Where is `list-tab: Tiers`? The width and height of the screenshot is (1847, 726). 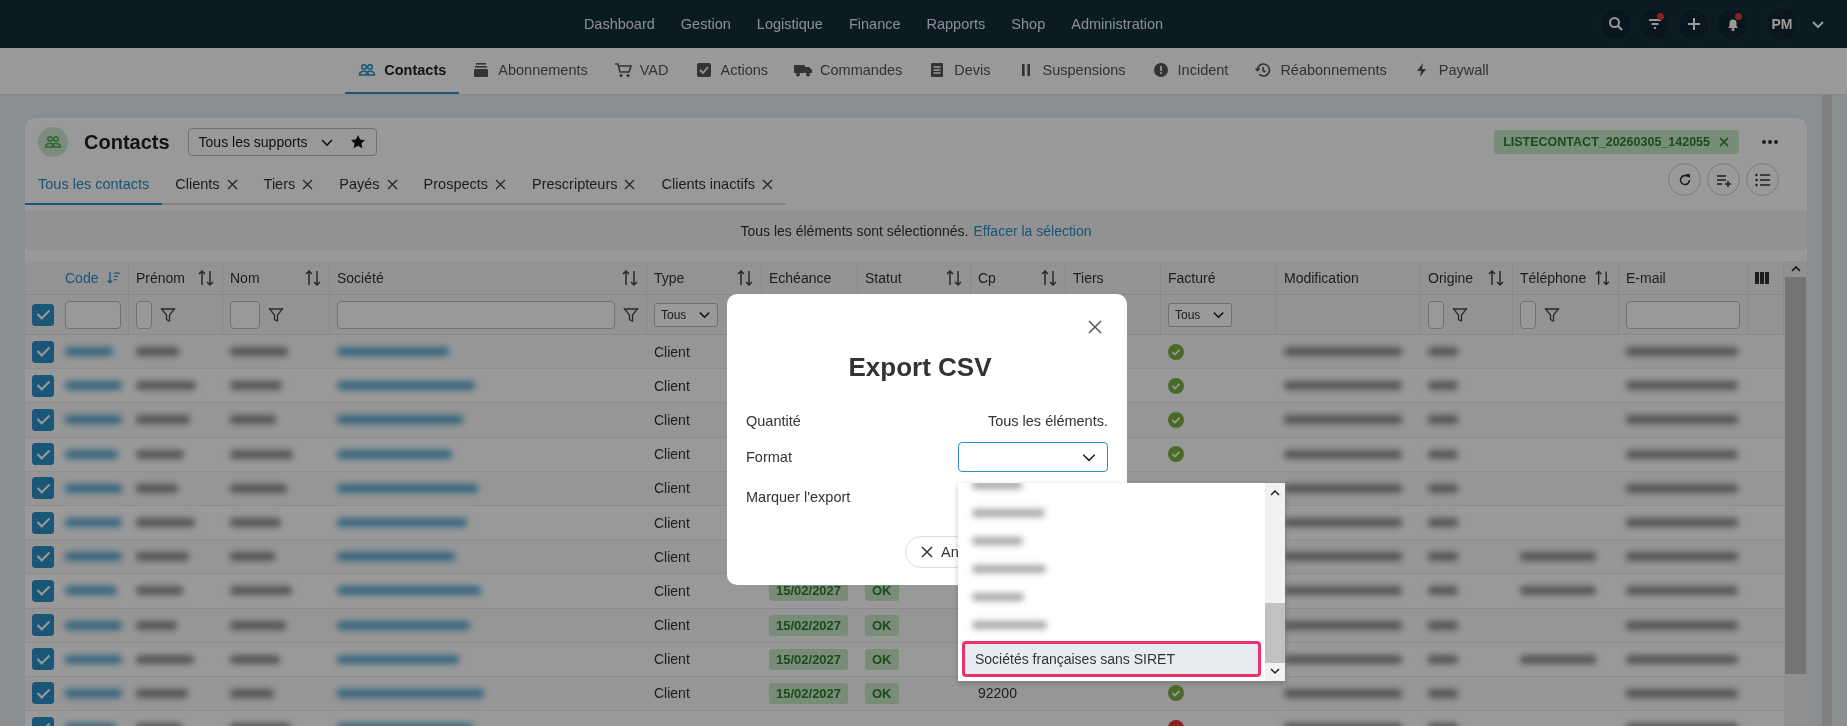
list-tab: Tiers is located at coordinates (288, 185).